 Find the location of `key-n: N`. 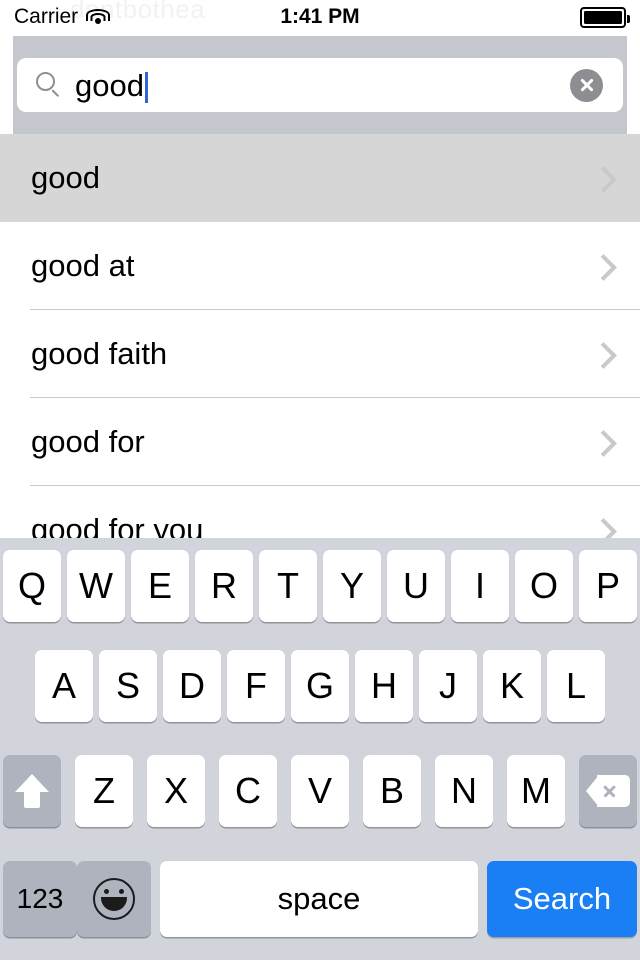

key-n: N is located at coordinates (464, 791).